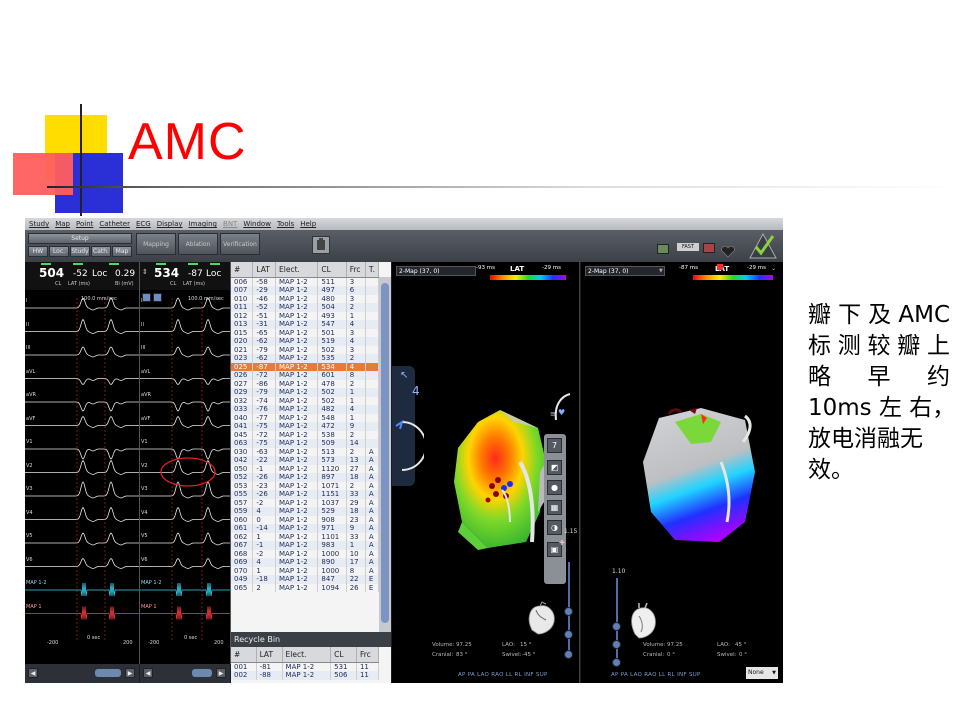 Image resolution: width=960 pixels, height=720 pixels. What do you see at coordinates (305, 417) in the screenshot?
I see `table-row: 040 -77 MAP 1-2 548 1` at bounding box center [305, 417].